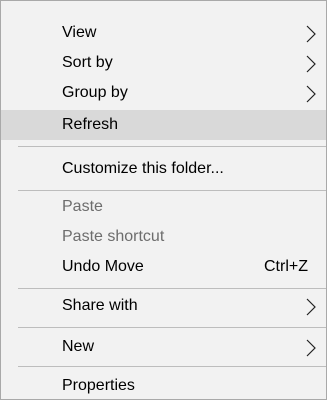  Describe the element at coordinates (113, 236) in the screenshot. I see `menu-item-label: Paste shortcut` at that location.